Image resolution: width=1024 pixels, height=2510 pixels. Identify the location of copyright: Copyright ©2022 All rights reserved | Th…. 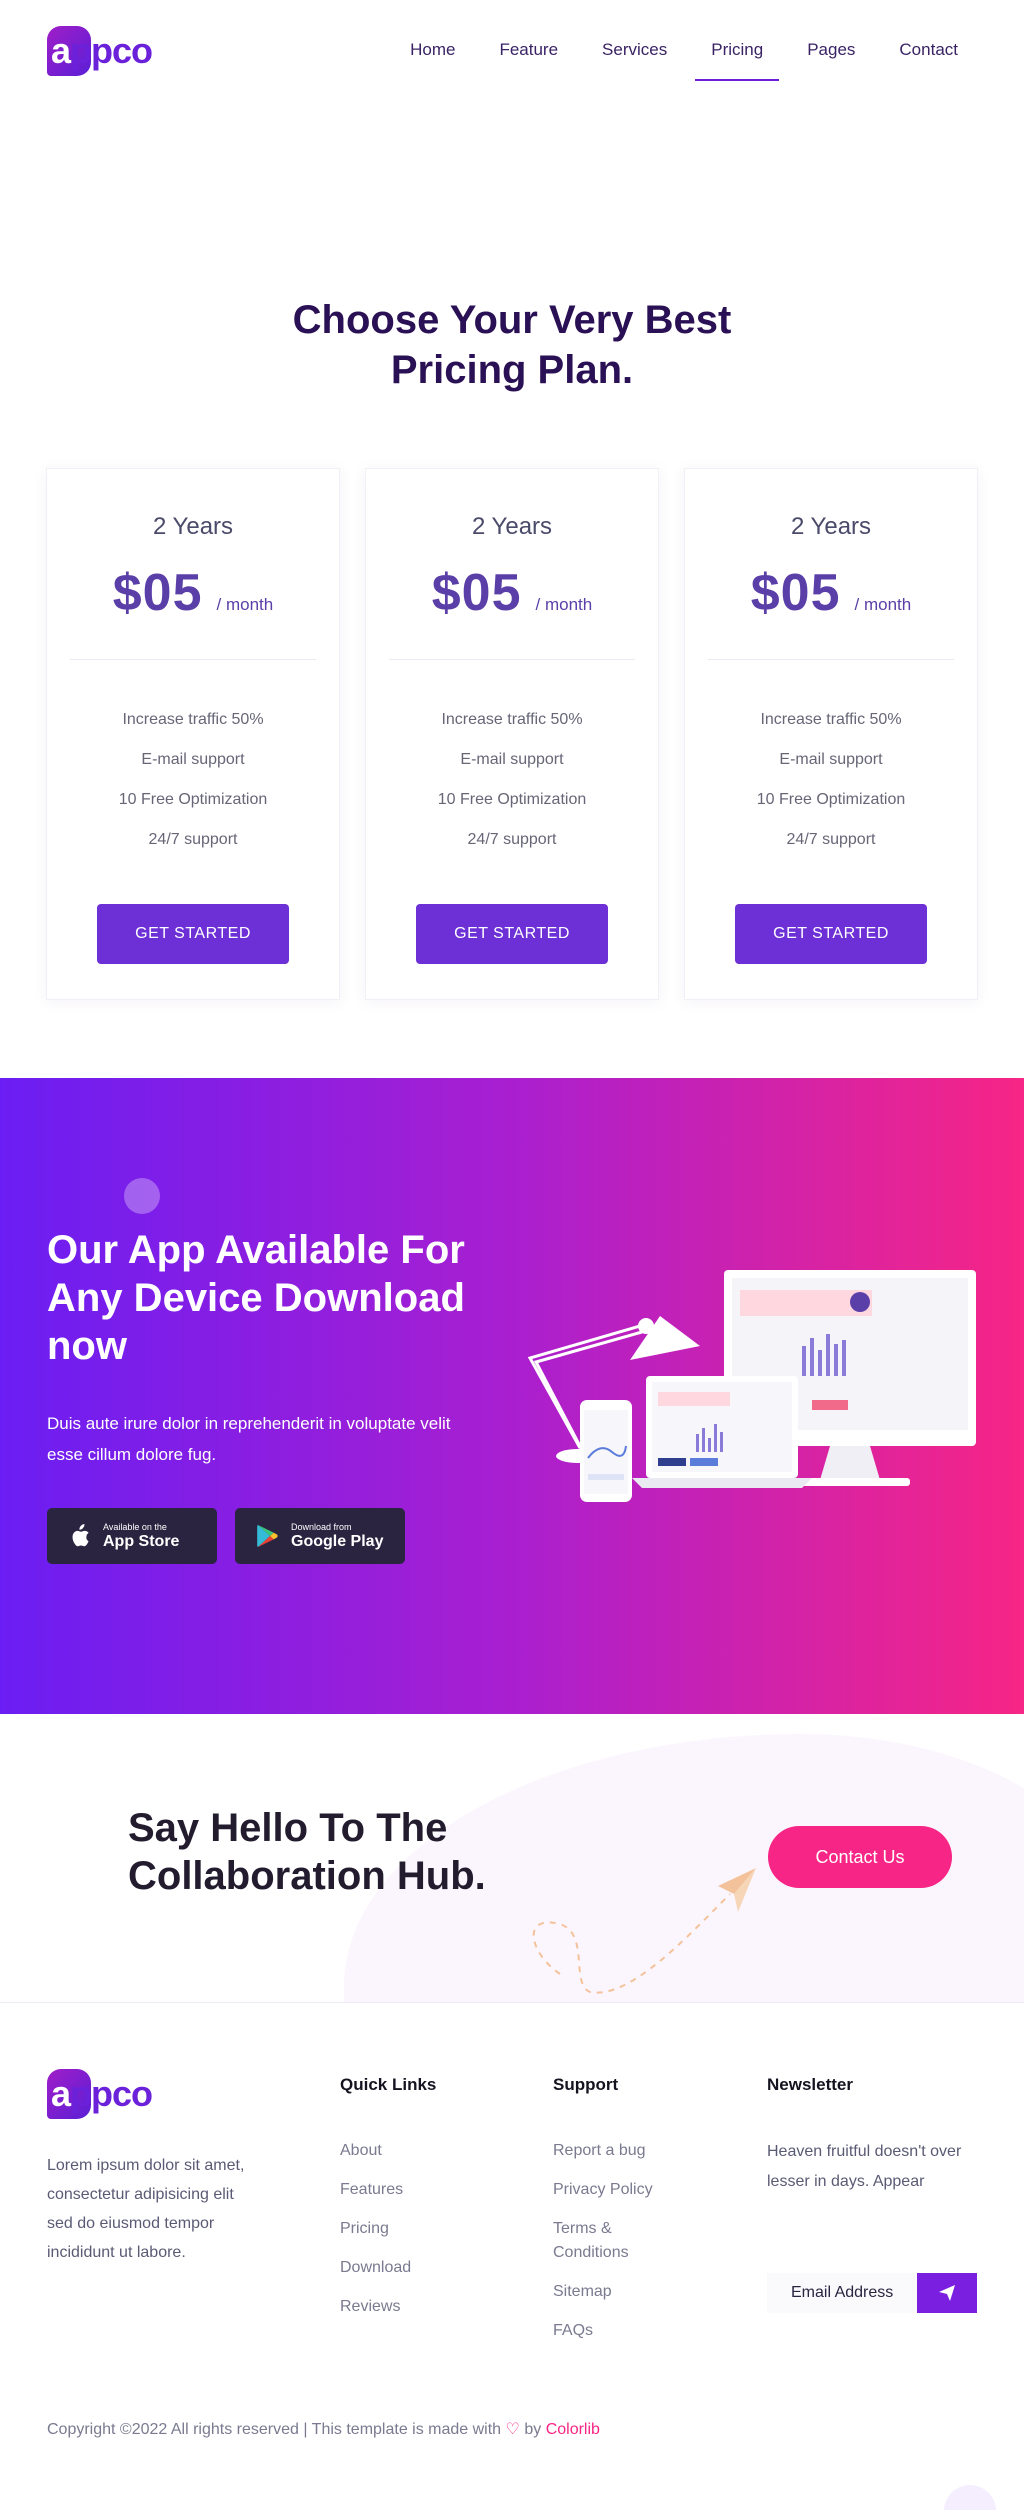
(323, 2429).